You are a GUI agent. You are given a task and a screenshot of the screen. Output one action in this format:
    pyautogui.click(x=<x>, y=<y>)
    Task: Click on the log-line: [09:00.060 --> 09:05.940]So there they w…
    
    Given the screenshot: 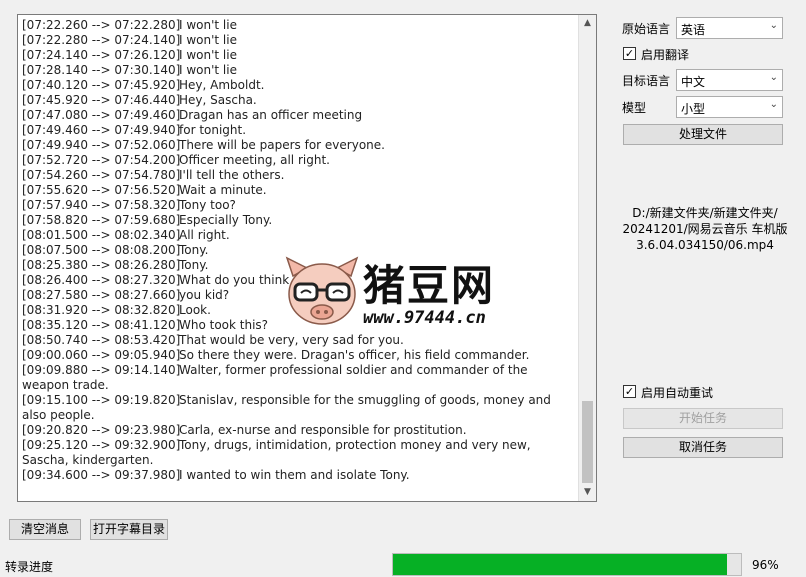 What is the action you would take?
    pyautogui.click(x=300, y=355)
    